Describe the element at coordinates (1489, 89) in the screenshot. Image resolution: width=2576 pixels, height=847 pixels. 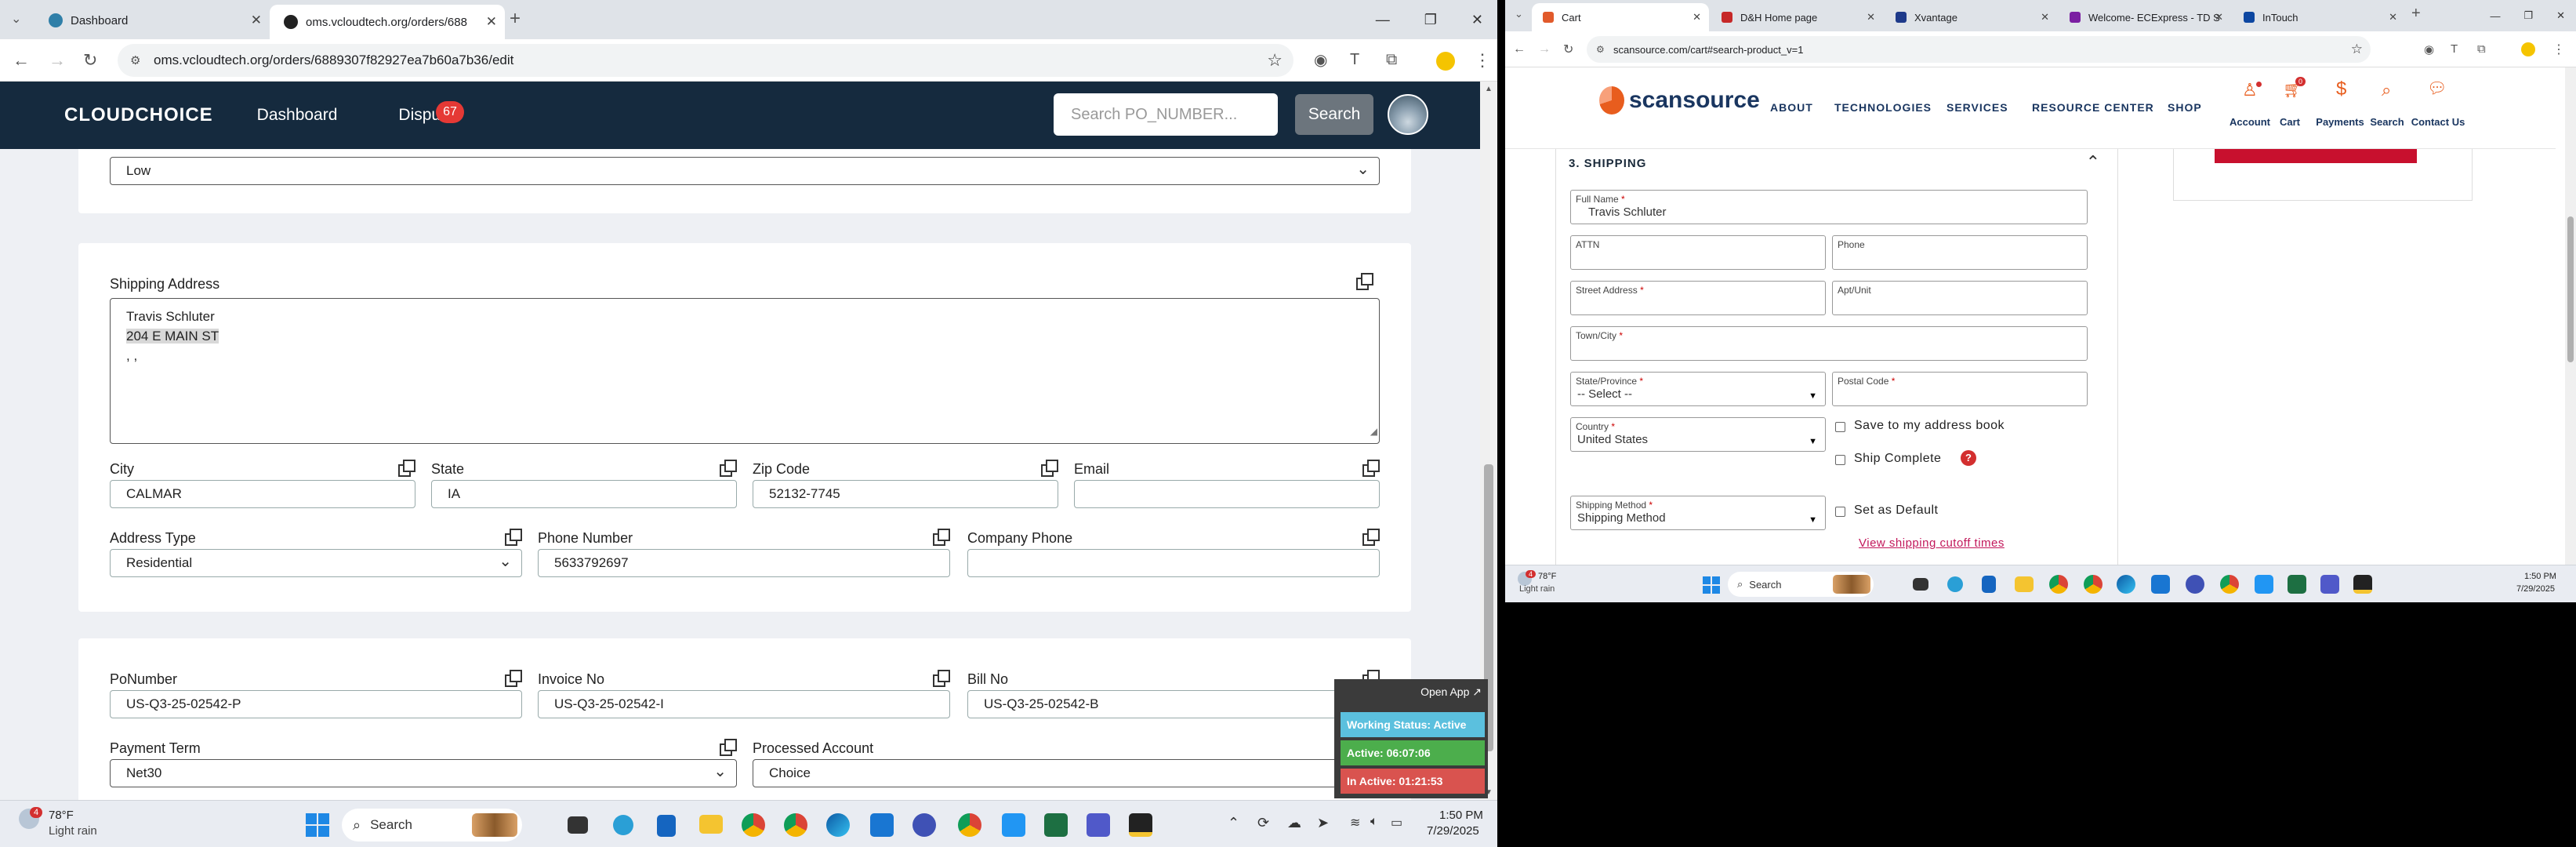
I see `scroll-up-icon: ▲` at that location.